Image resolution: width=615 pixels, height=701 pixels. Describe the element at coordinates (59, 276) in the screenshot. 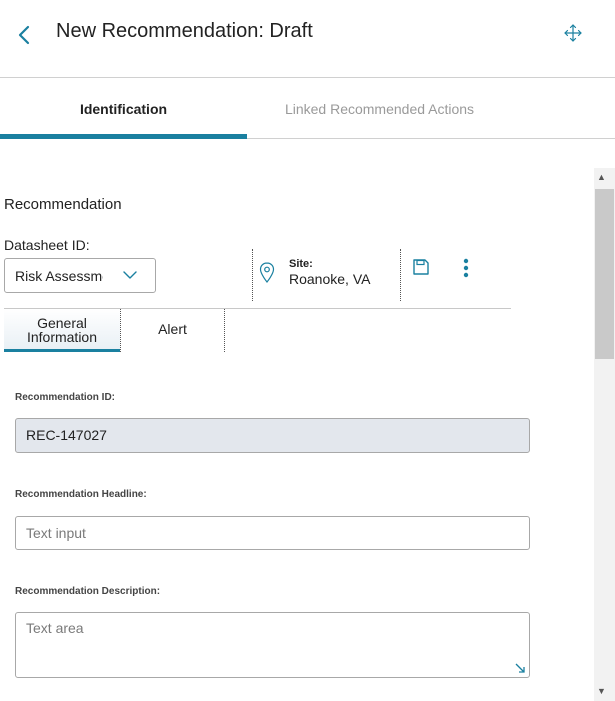

I see `datasheet-value: Risk Assessme` at that location.